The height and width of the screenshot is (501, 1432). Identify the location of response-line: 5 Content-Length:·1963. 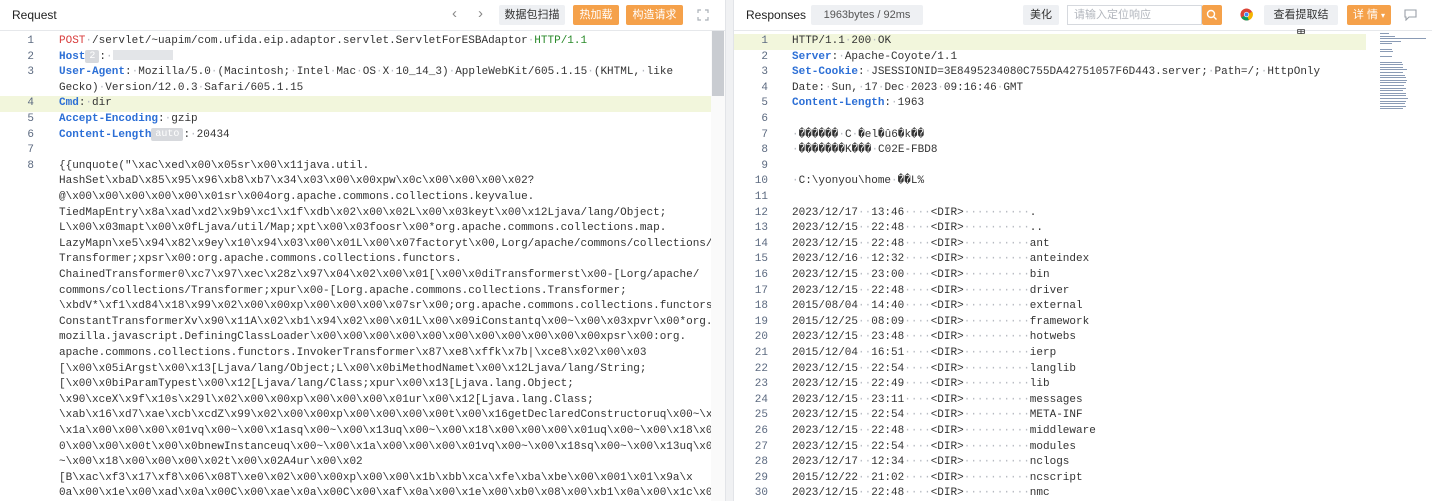
(1050, 104).